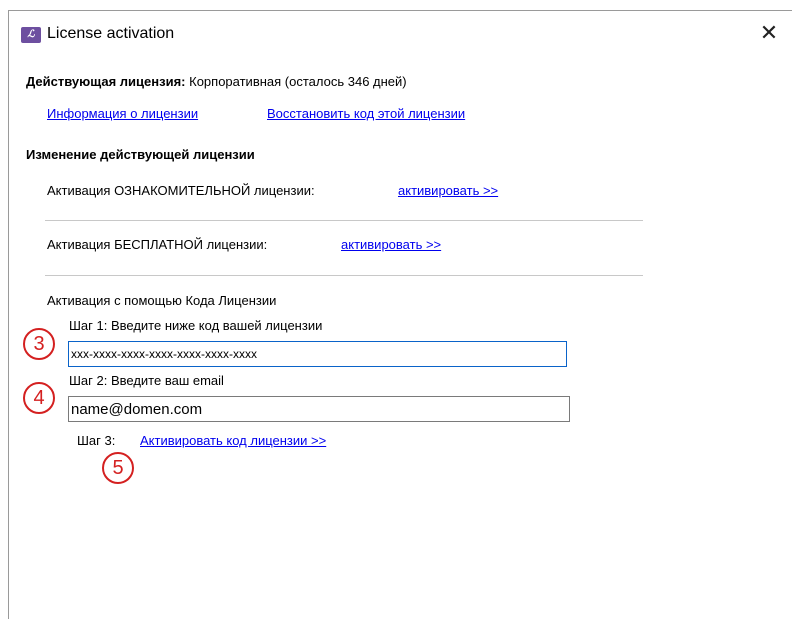  What do you see at coordinates (298, 81) in the screenshot?
I see `current-license-value: Корпоративная (осталось 346 дней)` at bounding box center [298, 81].